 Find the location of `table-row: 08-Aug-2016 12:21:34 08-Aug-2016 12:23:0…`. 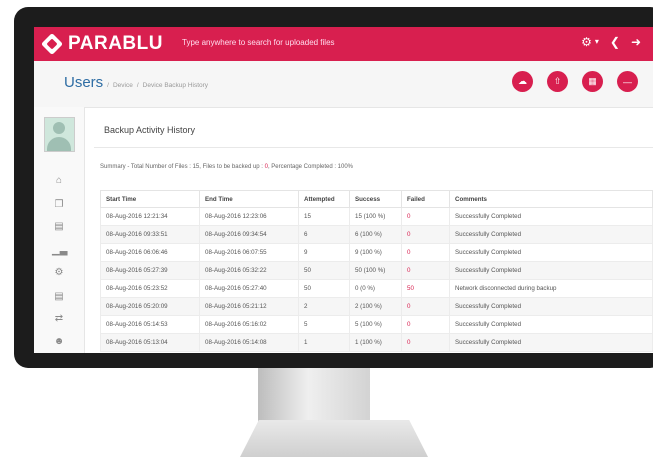

table-row: 08-Aug-2016 12:21:34 08-Aug-2016 12:23:0… is located at coordinates (376, 216).